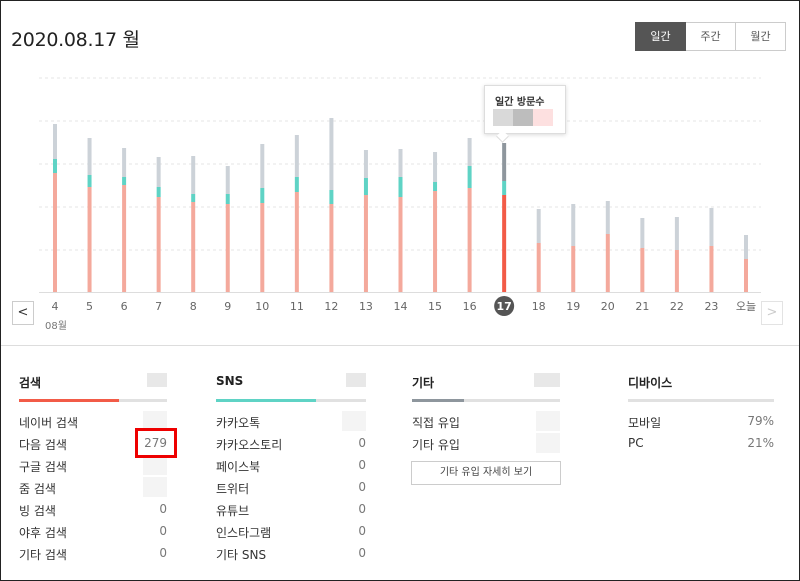 The height and width of the screenshot is (581, 800). I want to click on list-item: 기타 검색 0, so click(93, 557).